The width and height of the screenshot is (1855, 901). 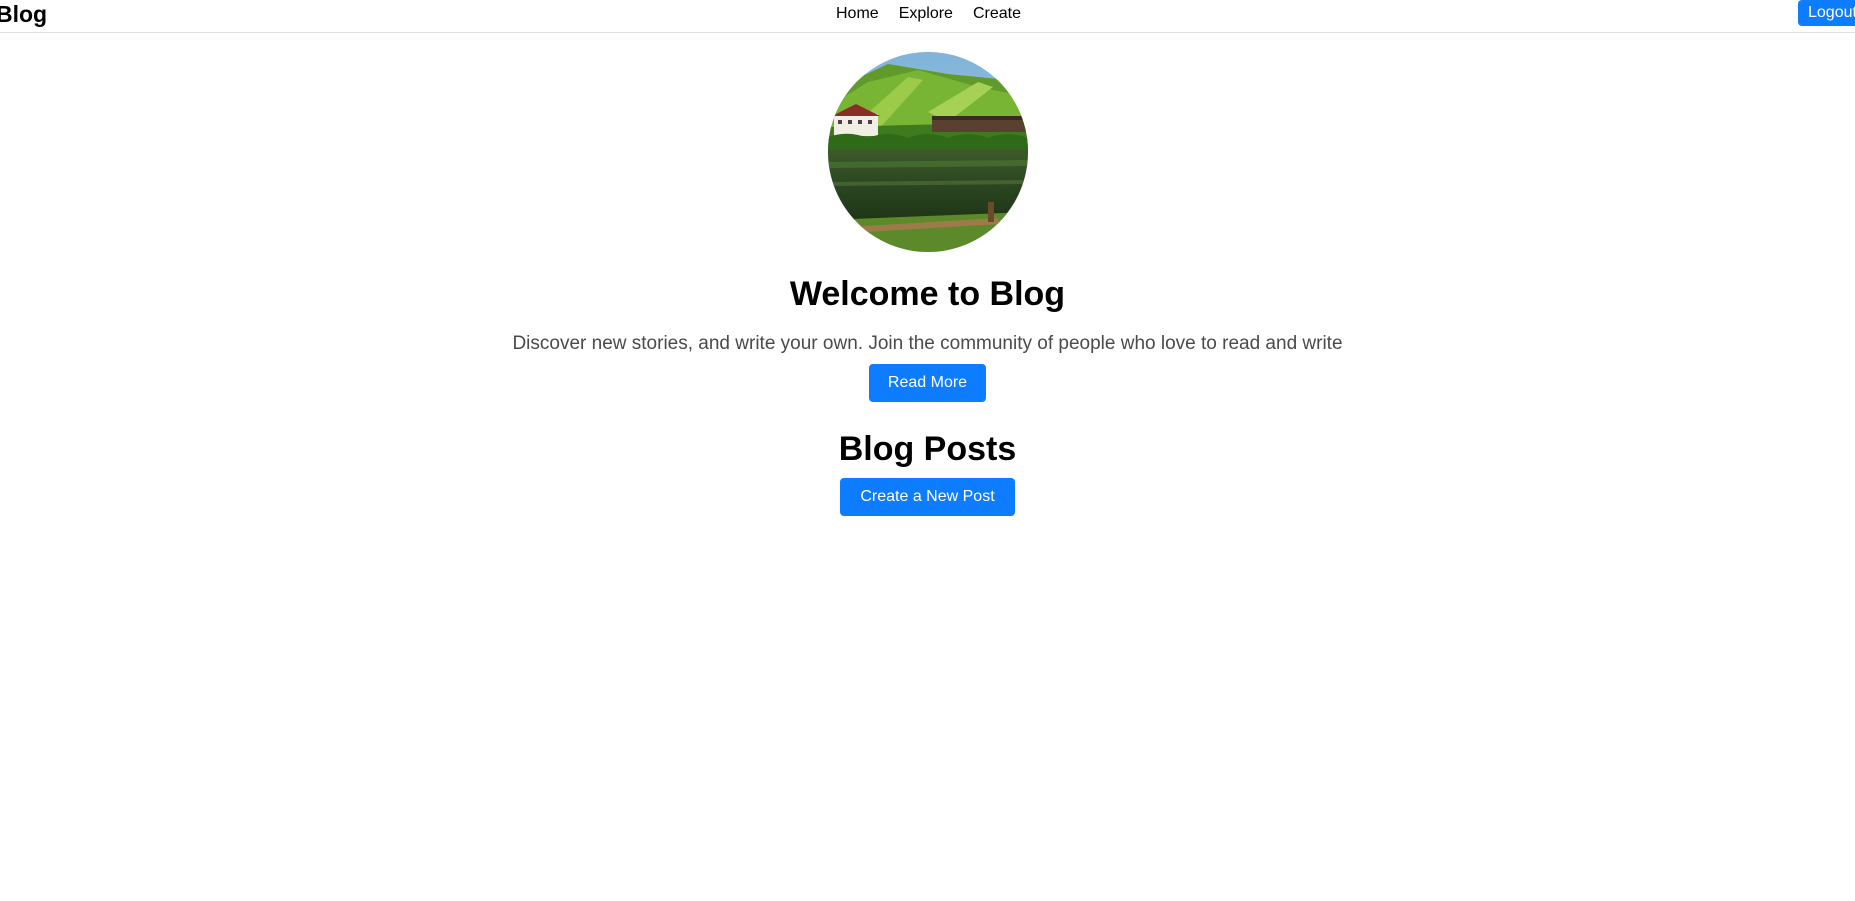 I want to click on nav-link-create: Create, so click(x=997, y=14).